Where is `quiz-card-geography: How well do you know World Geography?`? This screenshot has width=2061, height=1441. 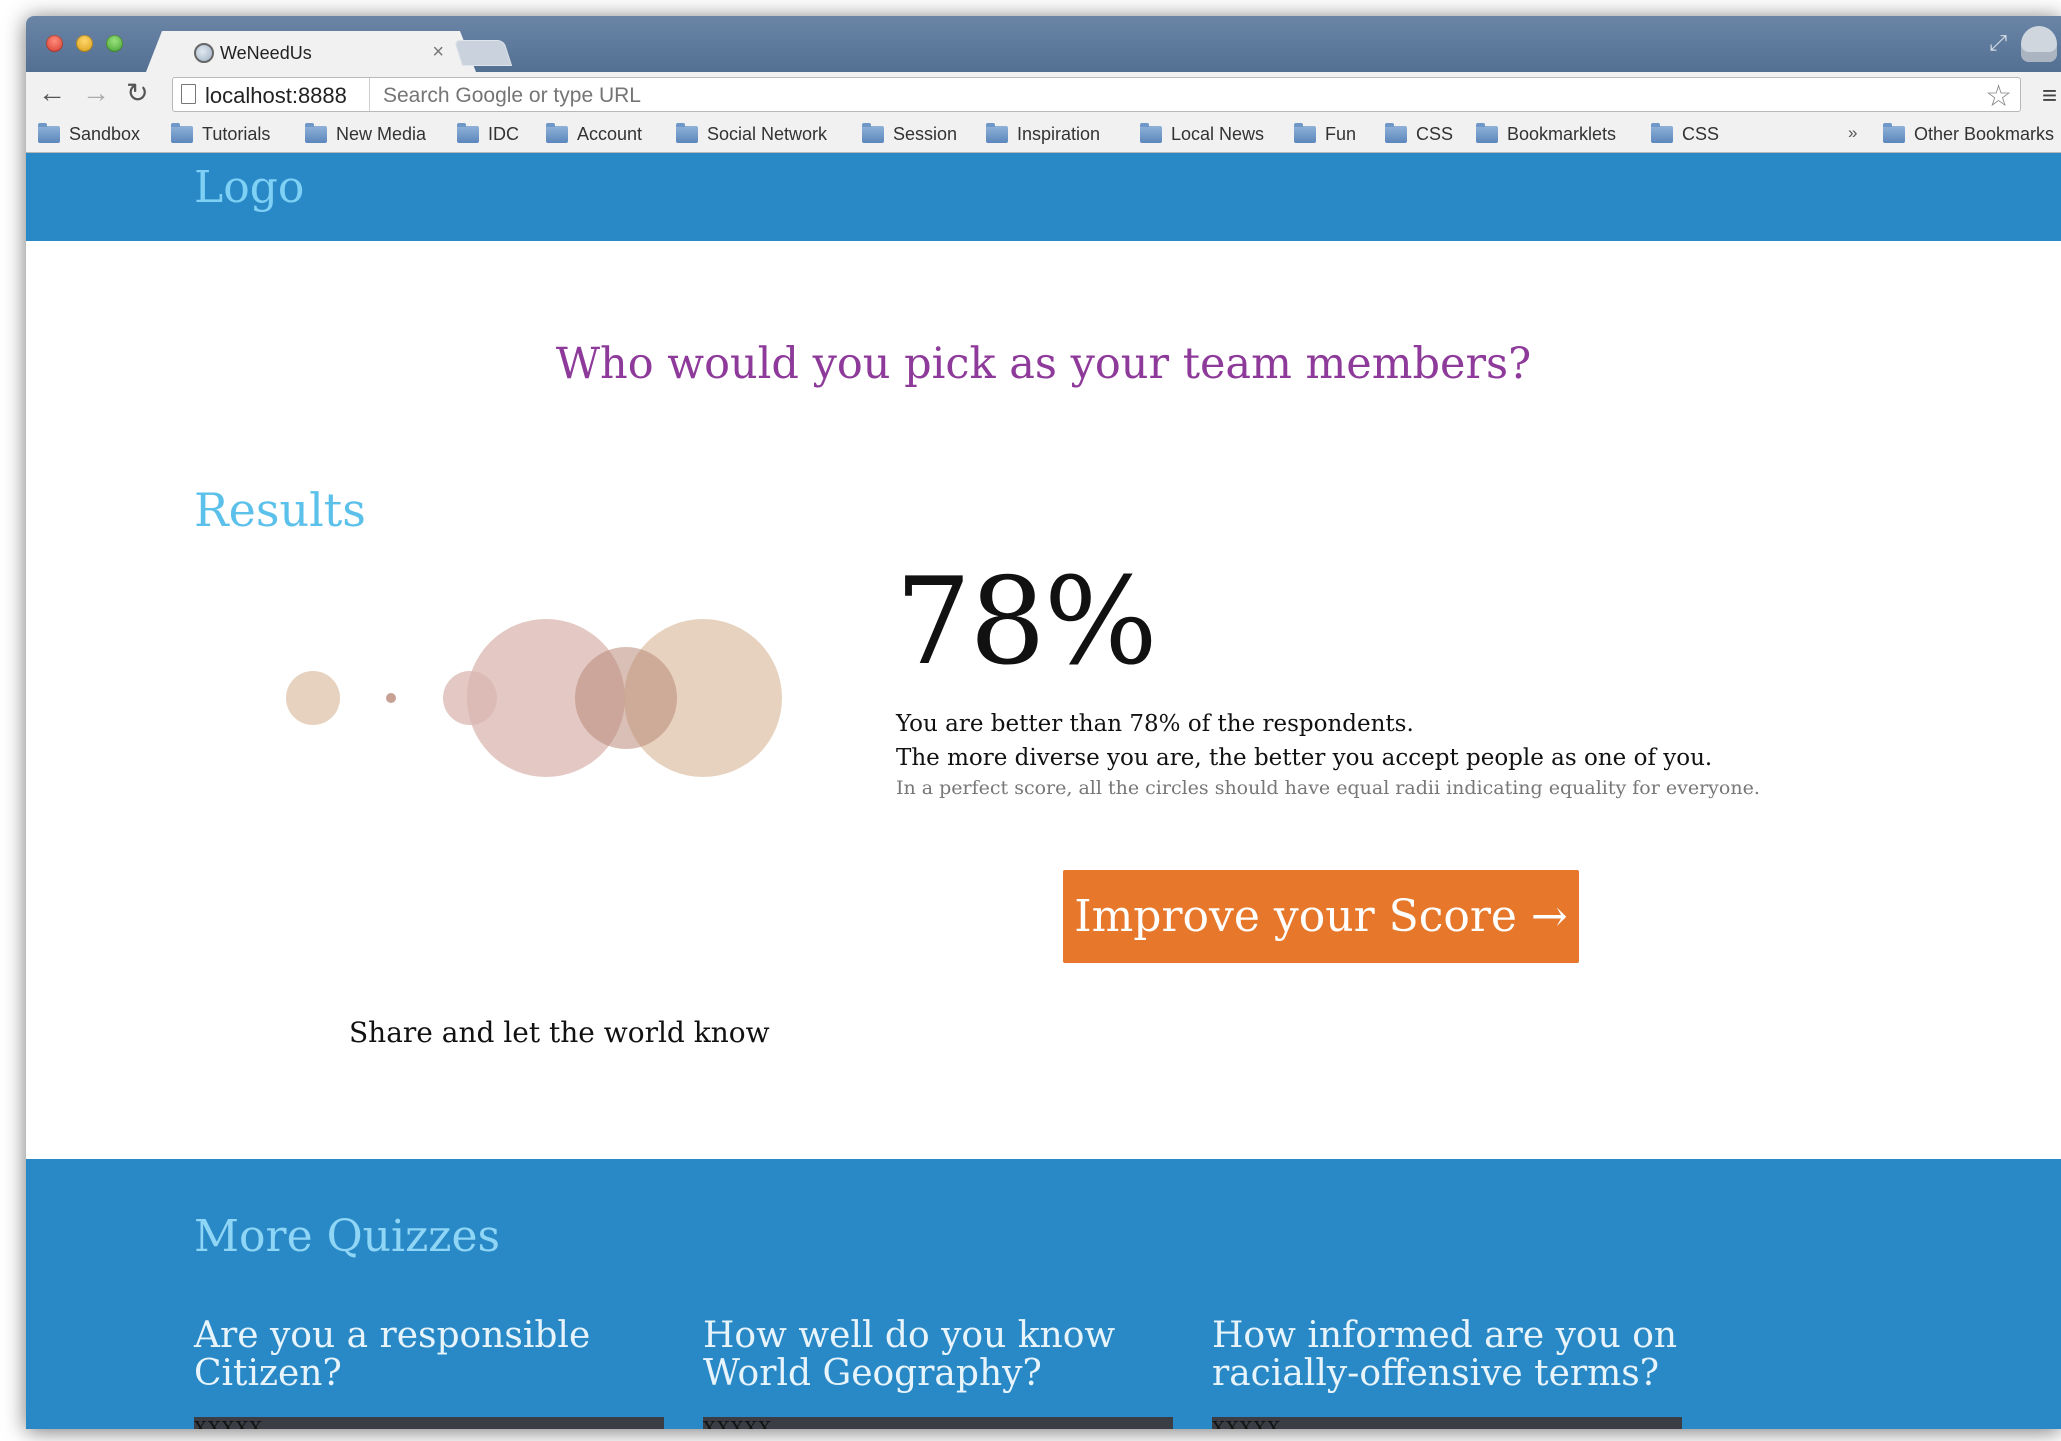 quiz-card-geography: How well do you know World Geography? is located at coordinates (938, 1355).